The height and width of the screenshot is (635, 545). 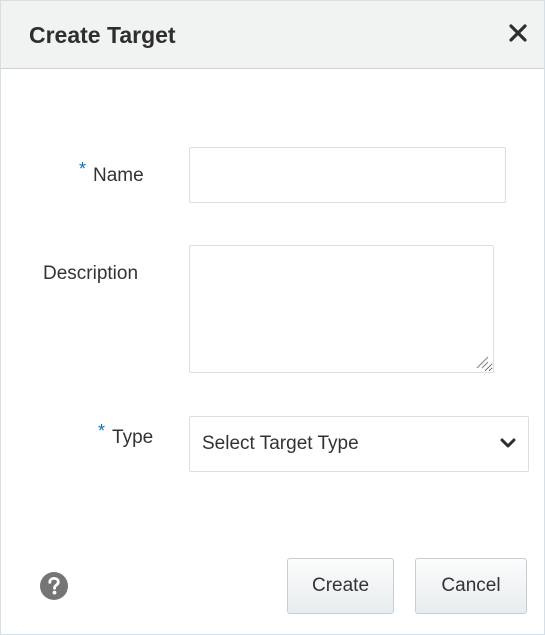 What do you see at coordinates (118, 175) in the screenshot?
I see `name-label-text: Name` at bounding box center [118, 175].